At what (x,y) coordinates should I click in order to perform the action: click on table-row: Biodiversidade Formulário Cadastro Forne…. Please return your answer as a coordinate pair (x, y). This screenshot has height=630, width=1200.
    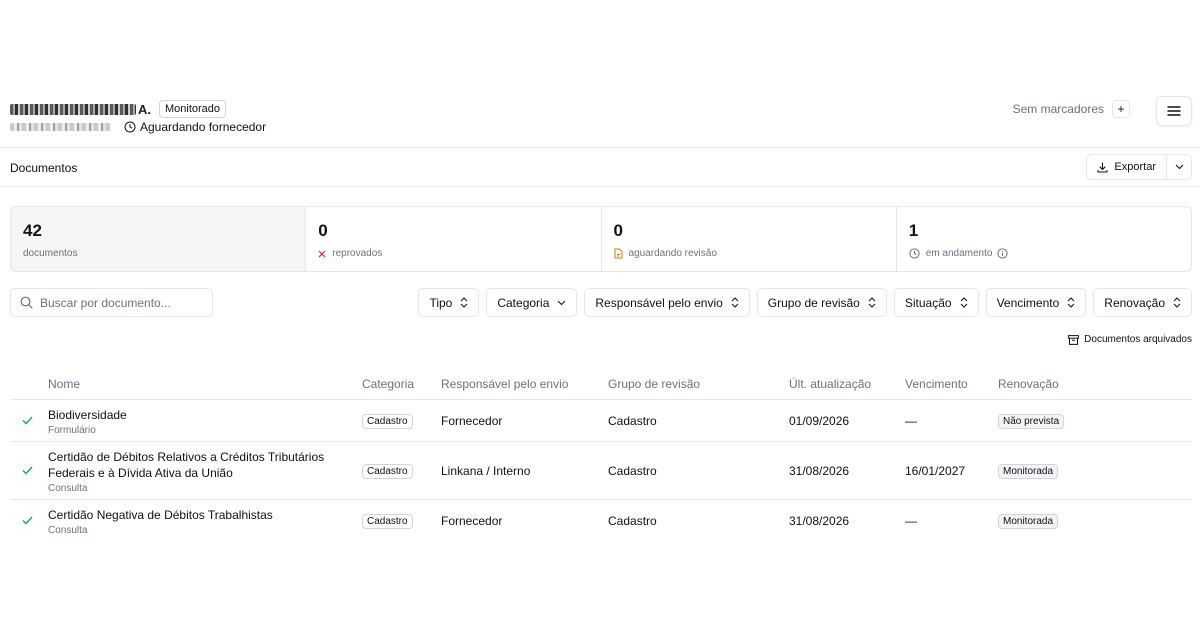
    Looking at the image, I should click on (601, 421).